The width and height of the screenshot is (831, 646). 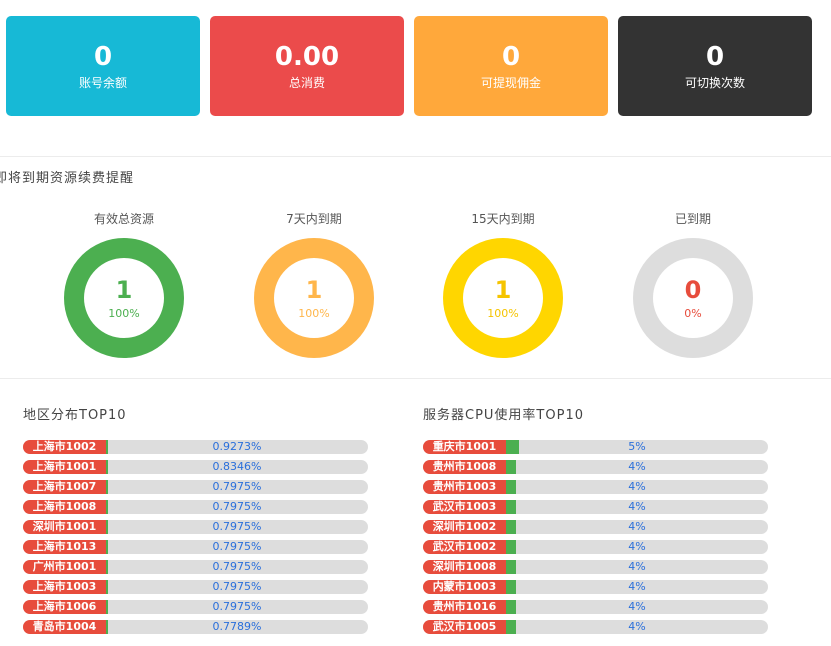 I want to click on list-item: 武汉市1003 4%, so click(x=595, y=507).